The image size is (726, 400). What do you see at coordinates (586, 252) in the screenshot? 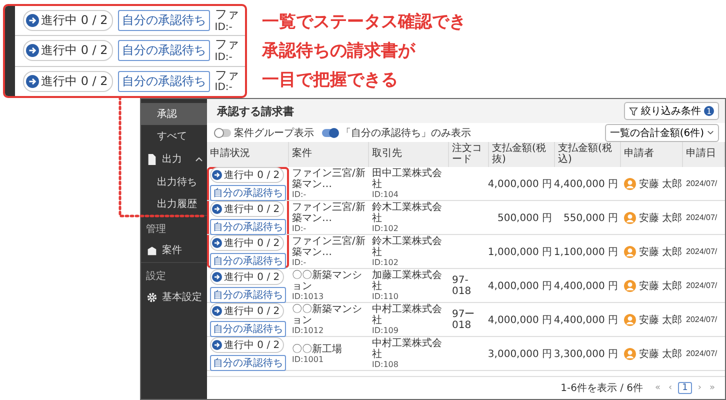
I see `amount-cell-text: 1,100,000 円` at bounding box center [586, 252].